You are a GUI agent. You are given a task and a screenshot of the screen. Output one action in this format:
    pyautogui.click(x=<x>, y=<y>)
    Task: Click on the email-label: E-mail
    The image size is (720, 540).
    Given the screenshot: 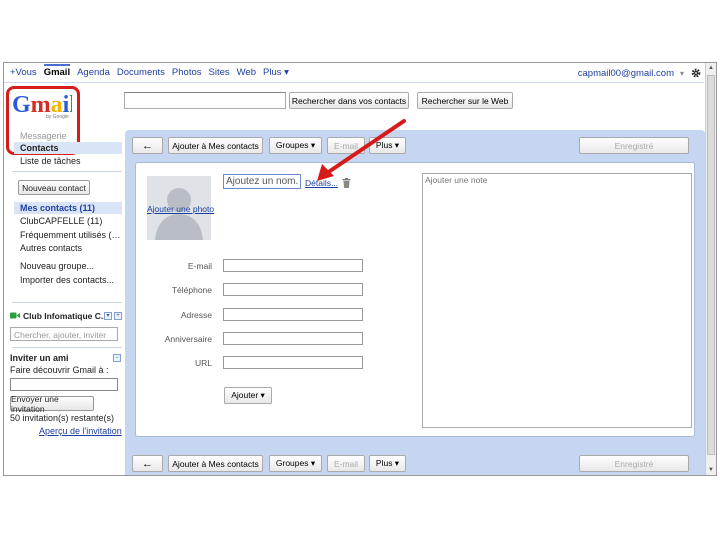 What is the action you would take?
    pyautogui.click(x=199, y=266)
    